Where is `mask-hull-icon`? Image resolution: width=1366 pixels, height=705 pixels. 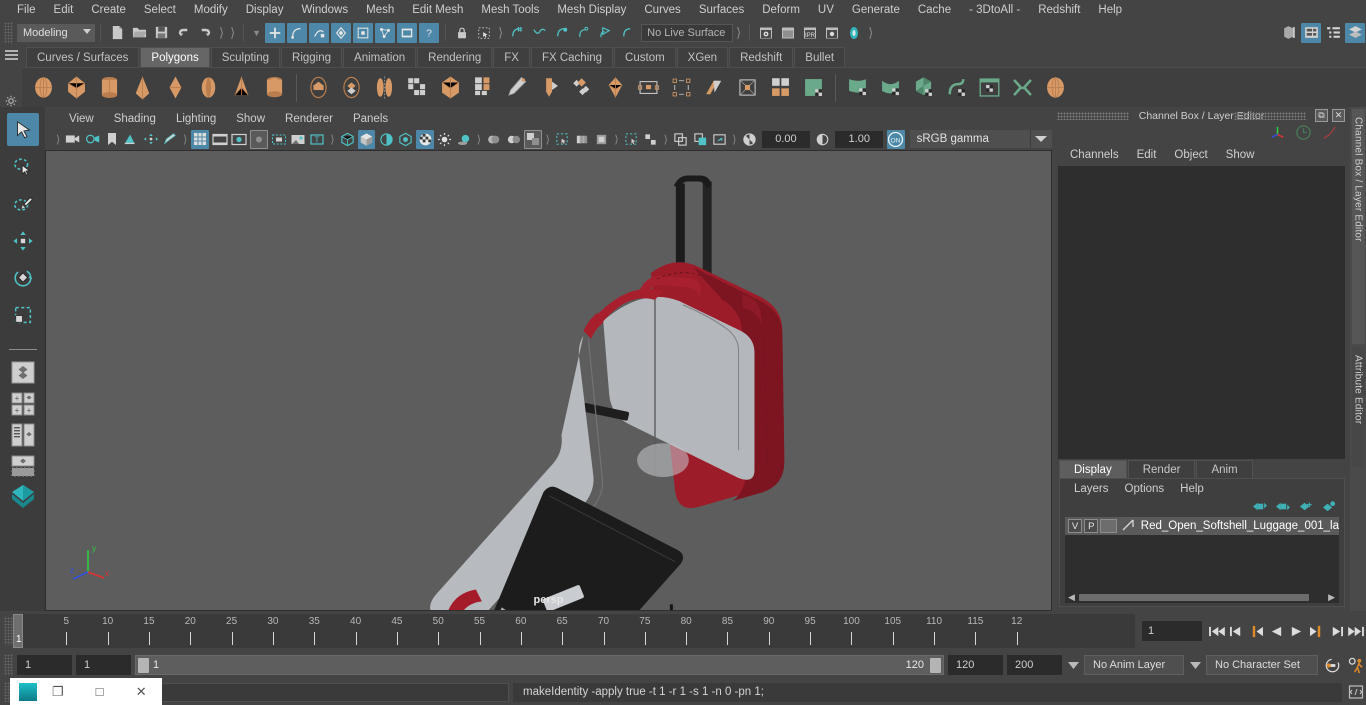
mask-hull-icon is located at coordinates (363, 32).